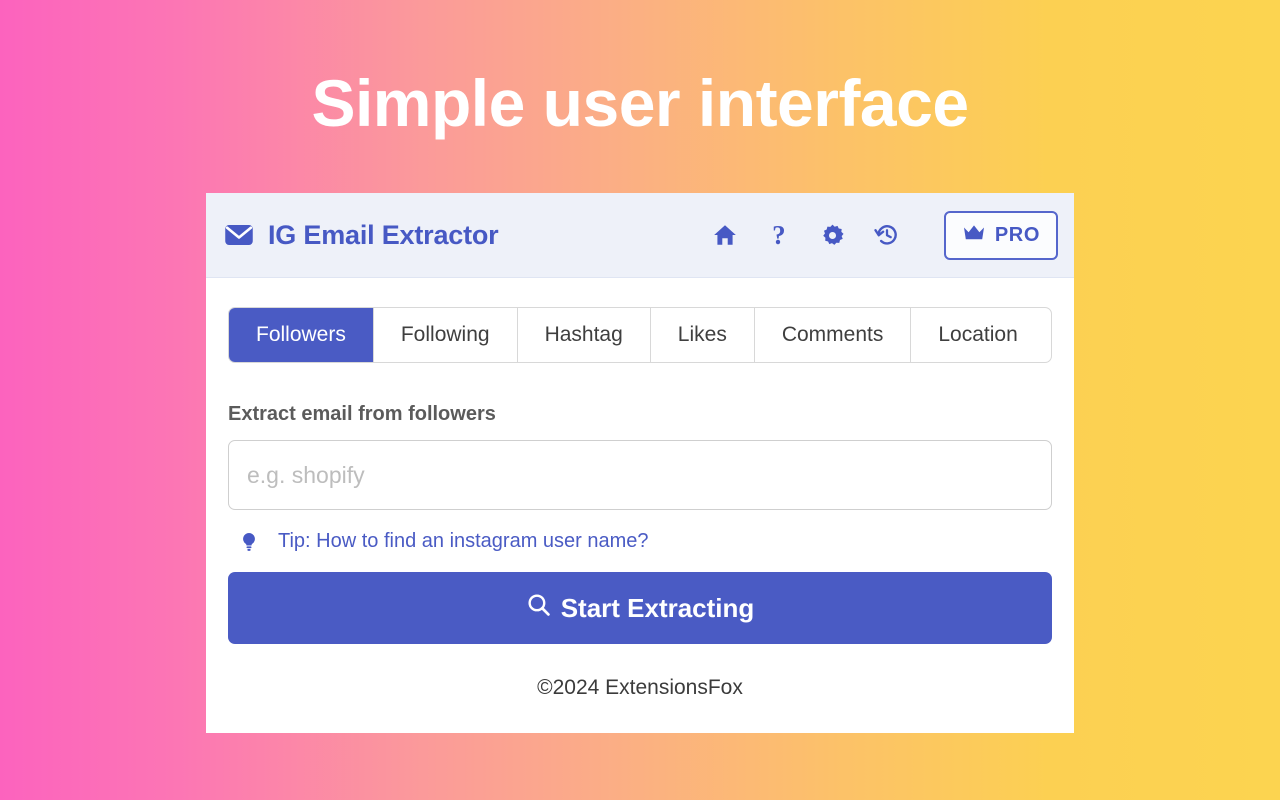  What do you see at coordinates (974, 235) in the screenshot?
I see `crown-icon` at bounding box center [974, 235].